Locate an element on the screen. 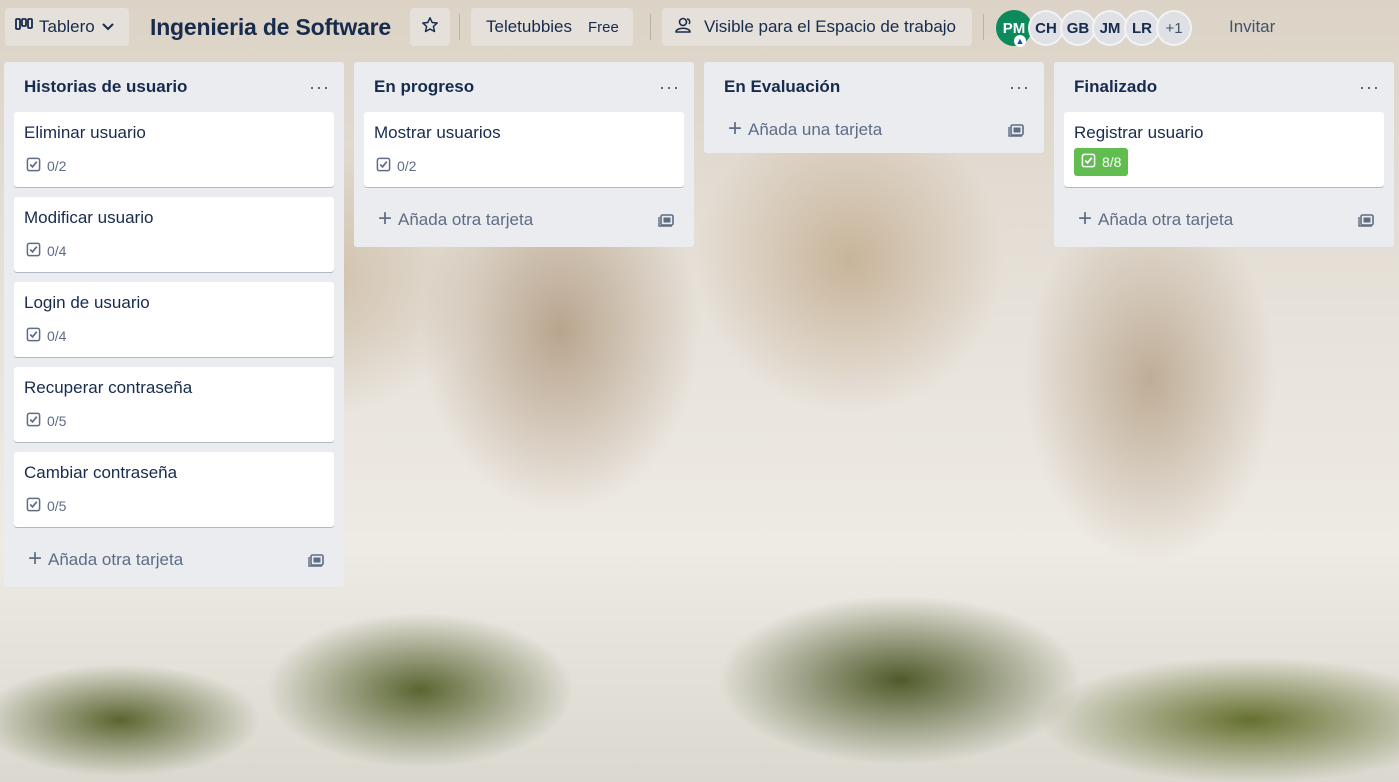 This screenshot has width=1399, height=782. workspace-members-icon is located at coordinates (684, 27).